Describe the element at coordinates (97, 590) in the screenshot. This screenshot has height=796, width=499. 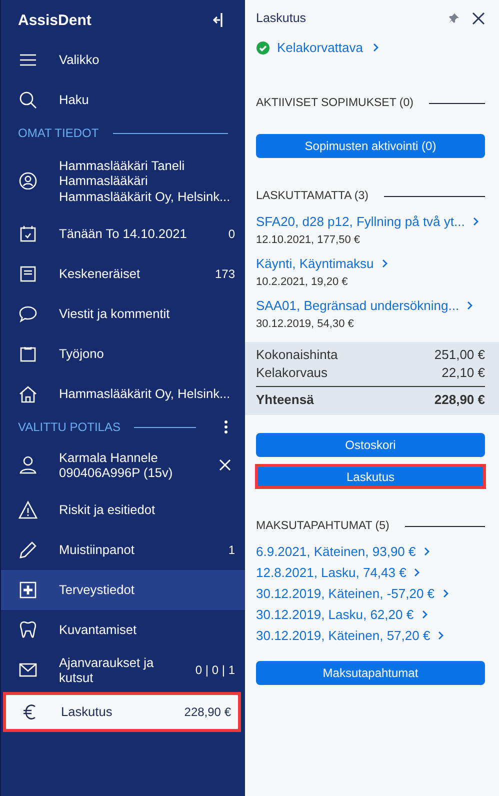
I see `nav-label: Terveystiedot` at that location.